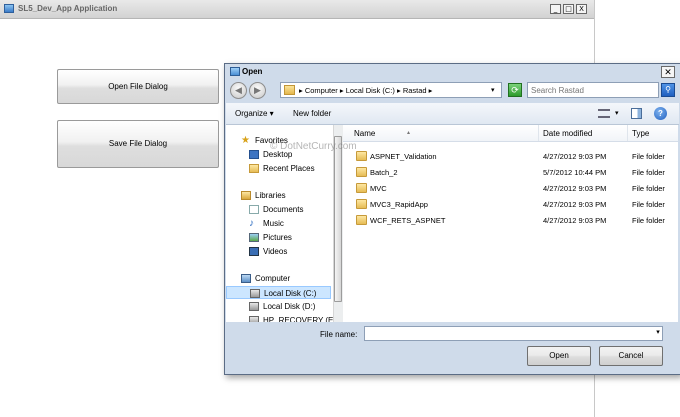 The image size is (680, 417). Describe the element at coordinates (513, 333) in the screenshot. I see `file-name-input` at that location.